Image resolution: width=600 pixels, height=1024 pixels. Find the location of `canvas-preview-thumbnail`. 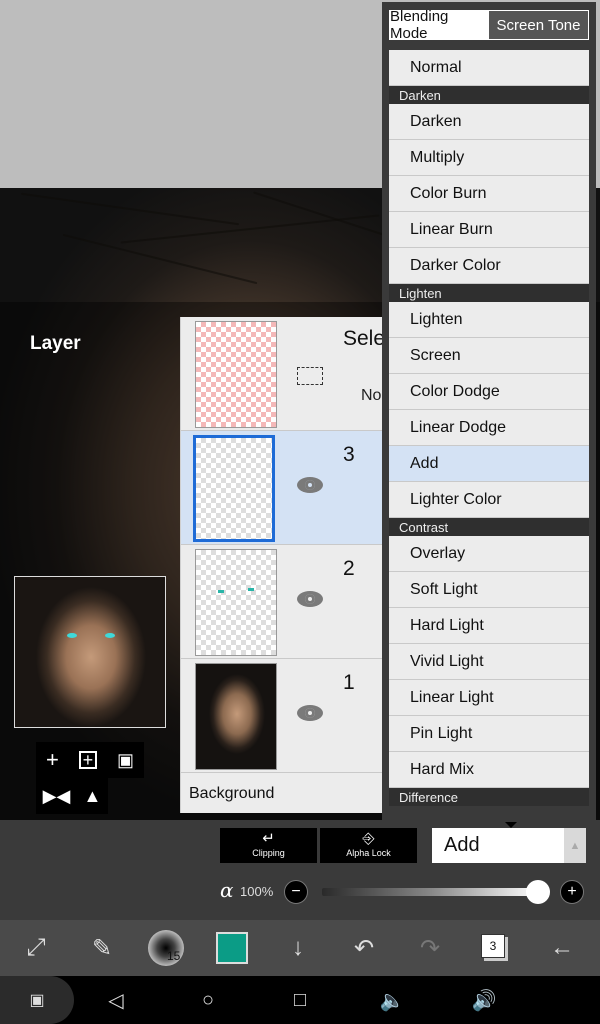

canvas-preview-thumbnail is located at coordinates (90, 652).